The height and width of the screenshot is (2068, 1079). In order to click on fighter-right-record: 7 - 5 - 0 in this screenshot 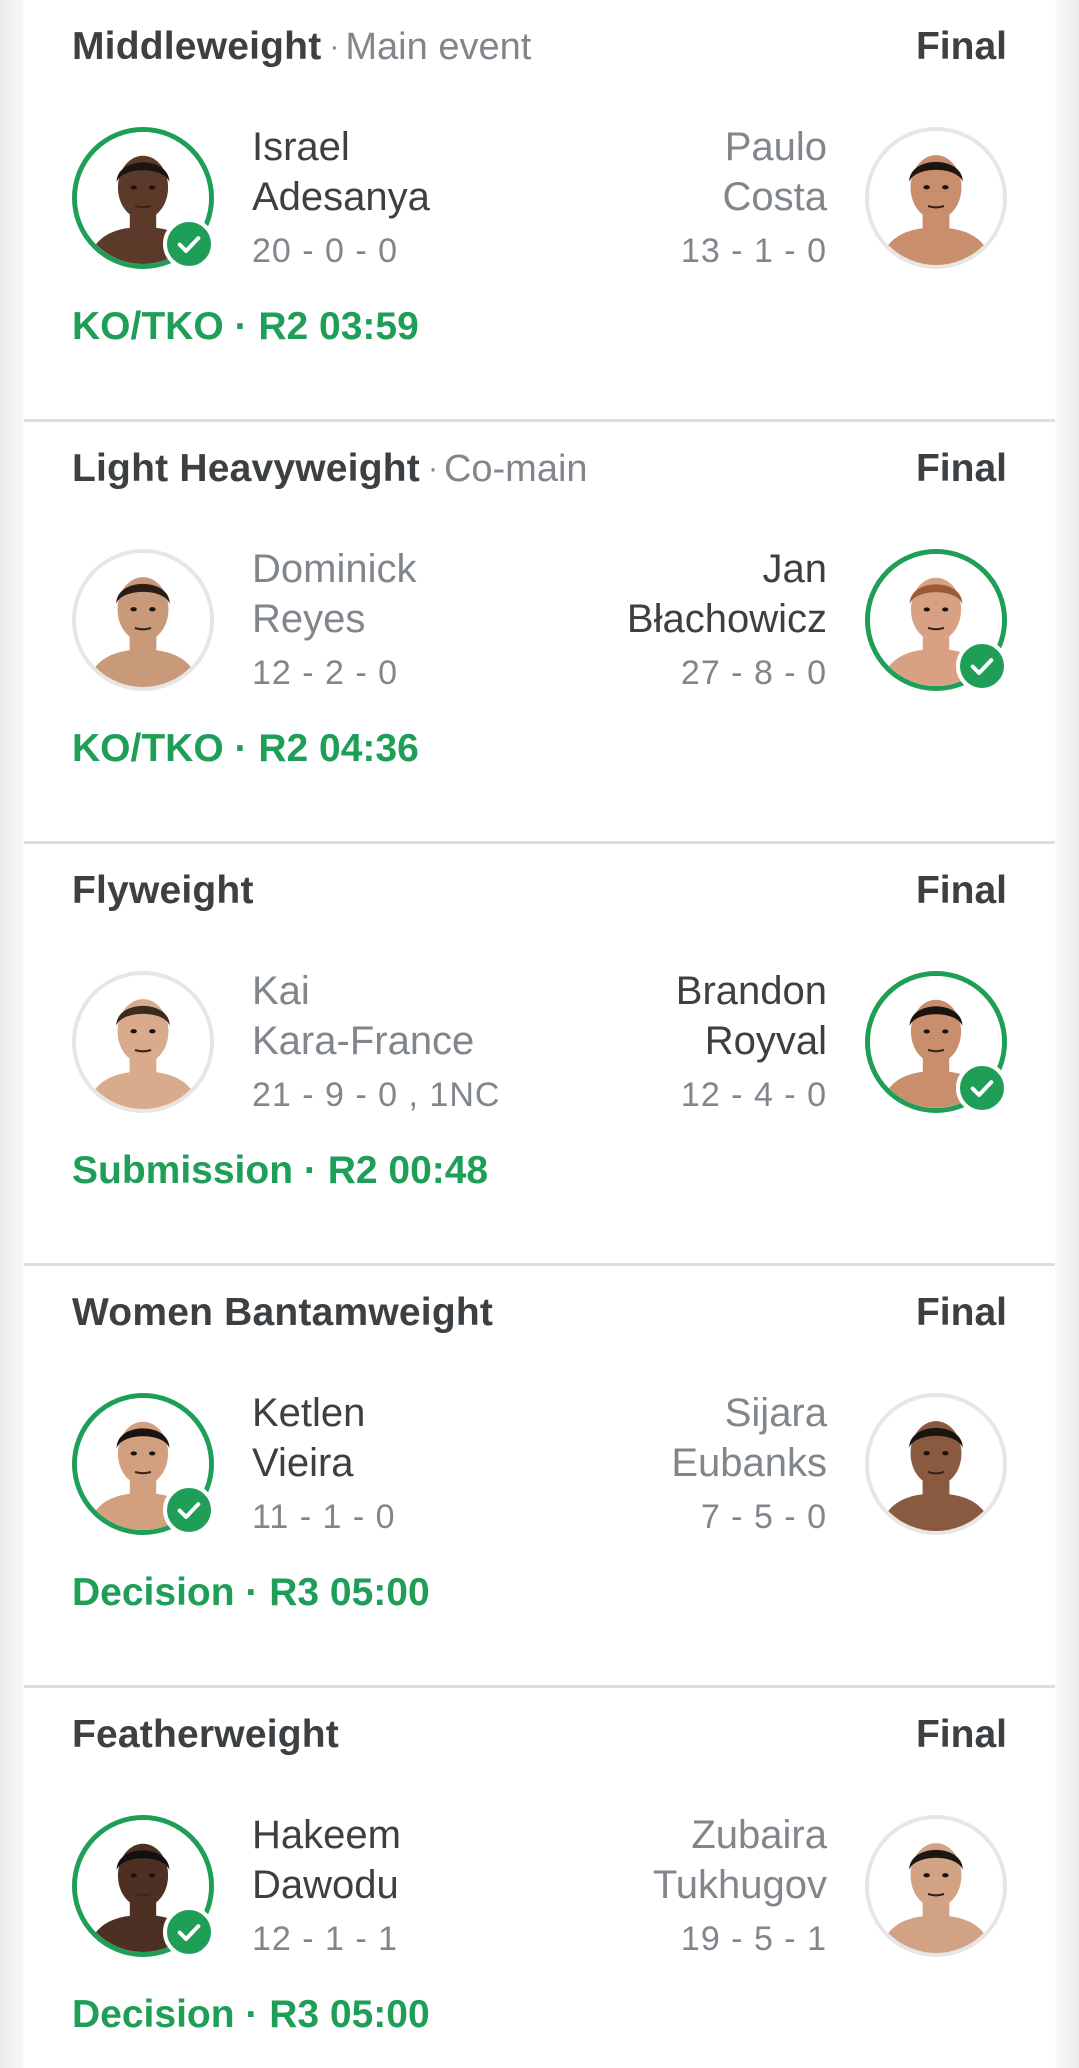, I will do `click(763, 1517)`.